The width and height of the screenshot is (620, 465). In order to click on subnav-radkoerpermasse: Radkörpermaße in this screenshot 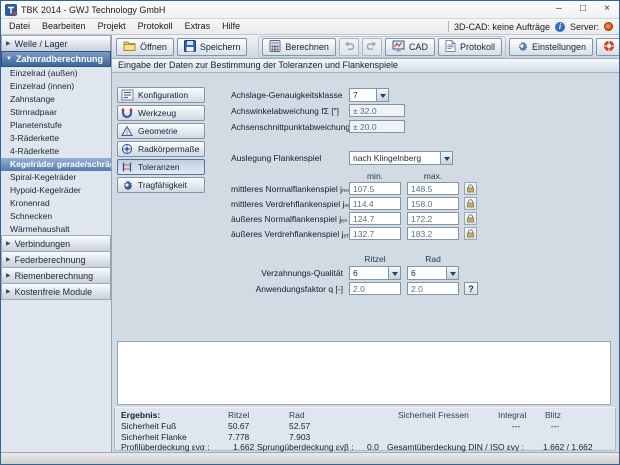, I will do `click(161, 149)`.